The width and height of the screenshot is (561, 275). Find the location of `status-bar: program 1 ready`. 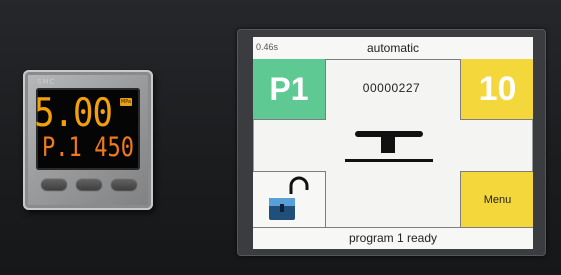

status-bar: program 1 ready is located at coordinates (393, 238).